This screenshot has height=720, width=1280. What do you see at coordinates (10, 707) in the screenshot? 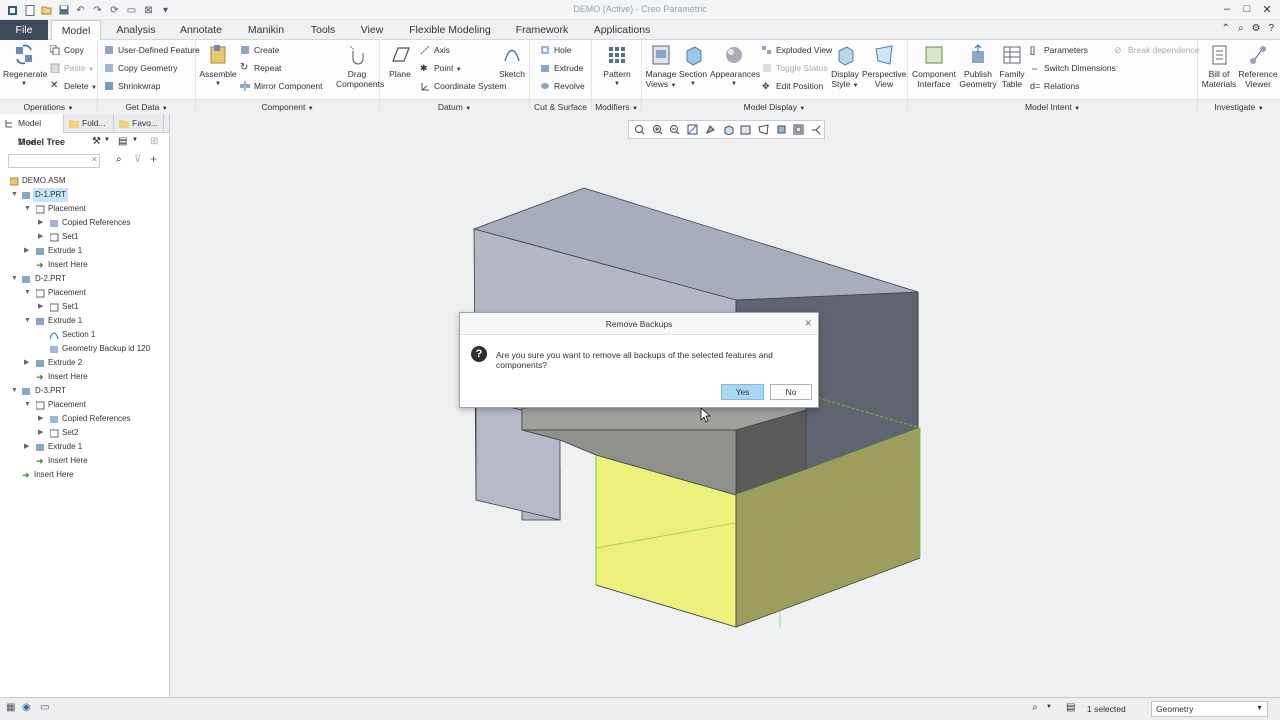
I see `toggle-navigator-icon: ▦` at bounding box center [10, 707].